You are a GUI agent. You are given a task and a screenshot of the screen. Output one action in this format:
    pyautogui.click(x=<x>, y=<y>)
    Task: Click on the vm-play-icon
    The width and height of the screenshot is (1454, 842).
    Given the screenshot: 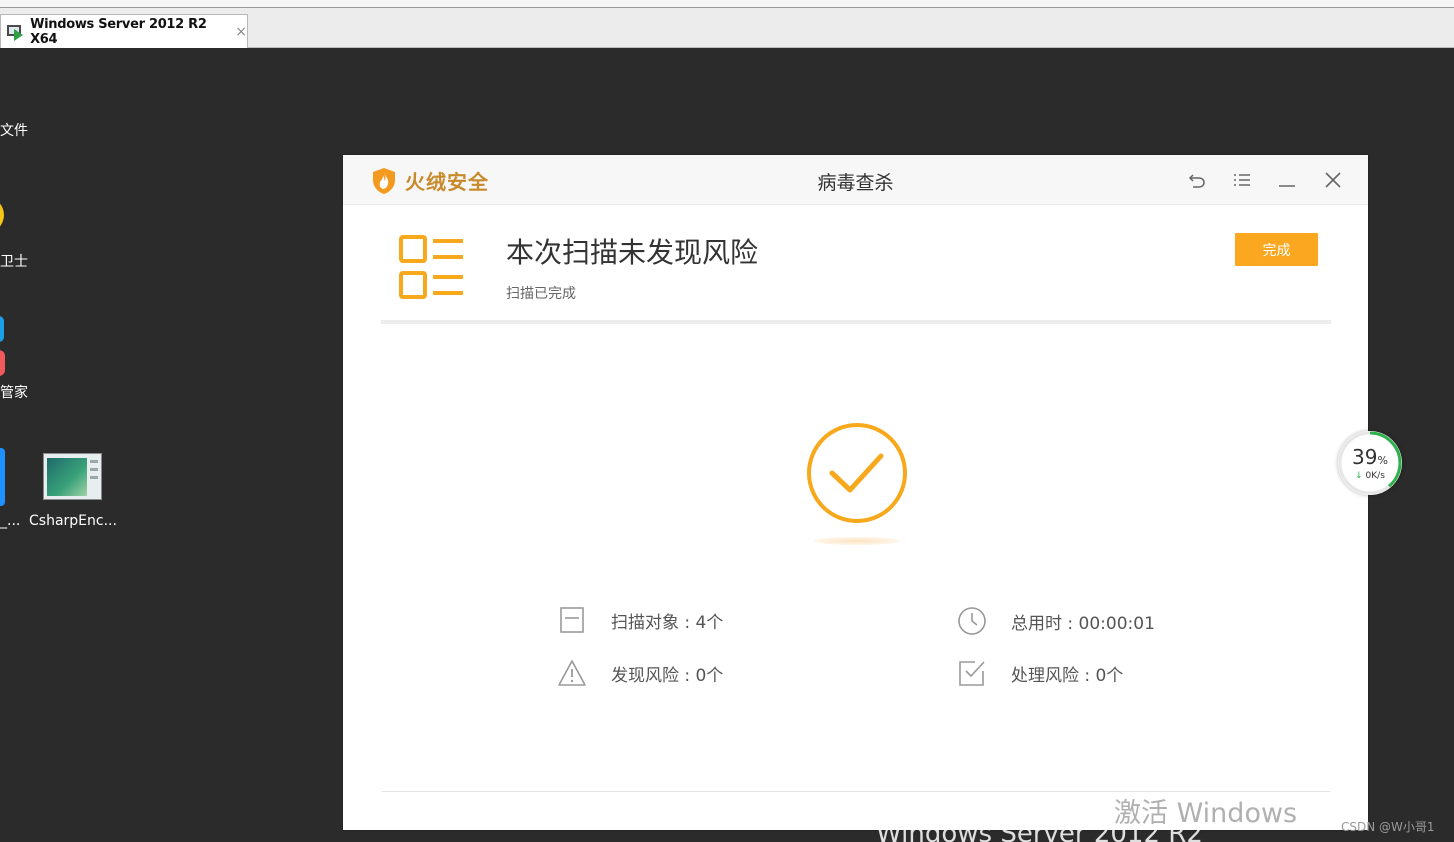 What is the action you would take?
    pyautogui.click(x=15, y=32)
    